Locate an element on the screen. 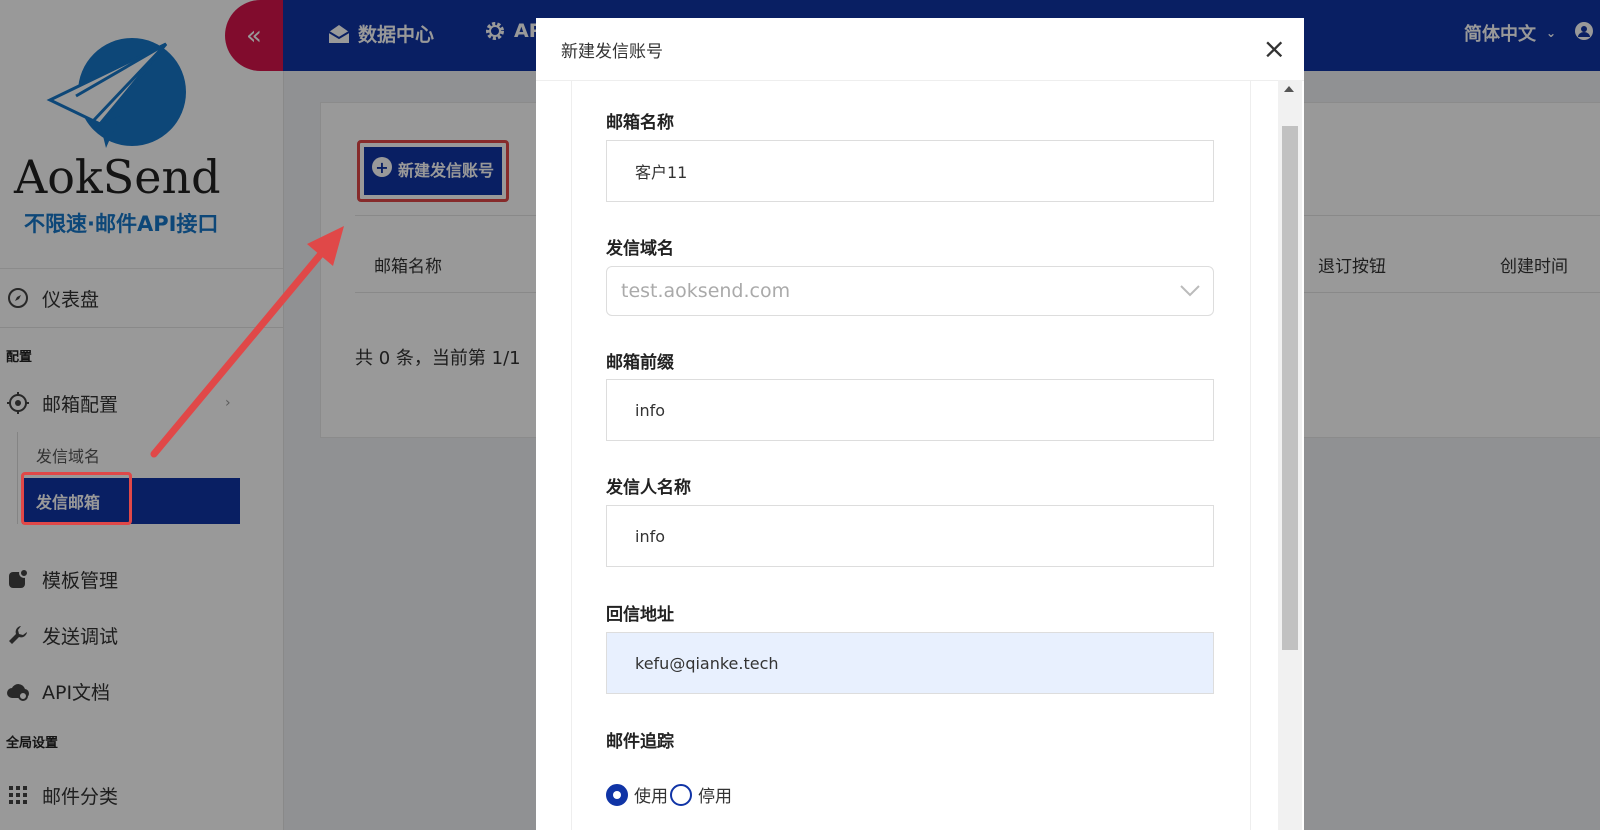 Image resolution: width=1600 pixels, height=830 pixels. tracking-radio-group: 使用 停用 is located at coordinates (669, 794).